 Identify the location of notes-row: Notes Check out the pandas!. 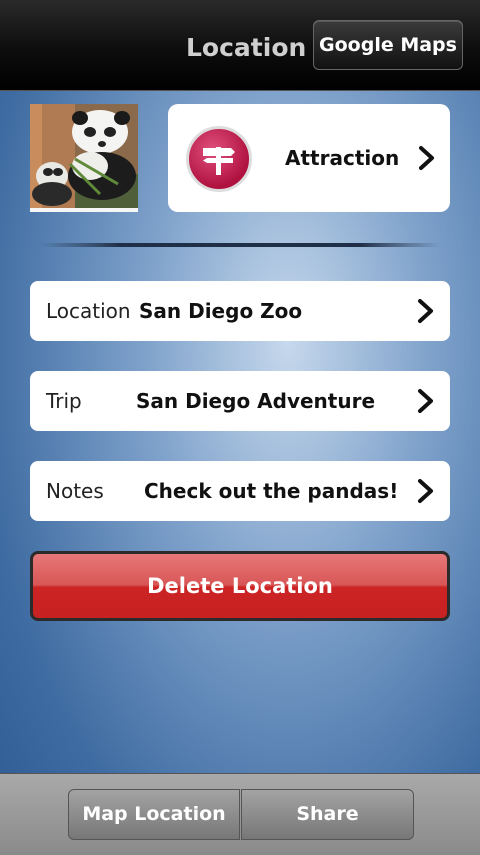
(240, 491).